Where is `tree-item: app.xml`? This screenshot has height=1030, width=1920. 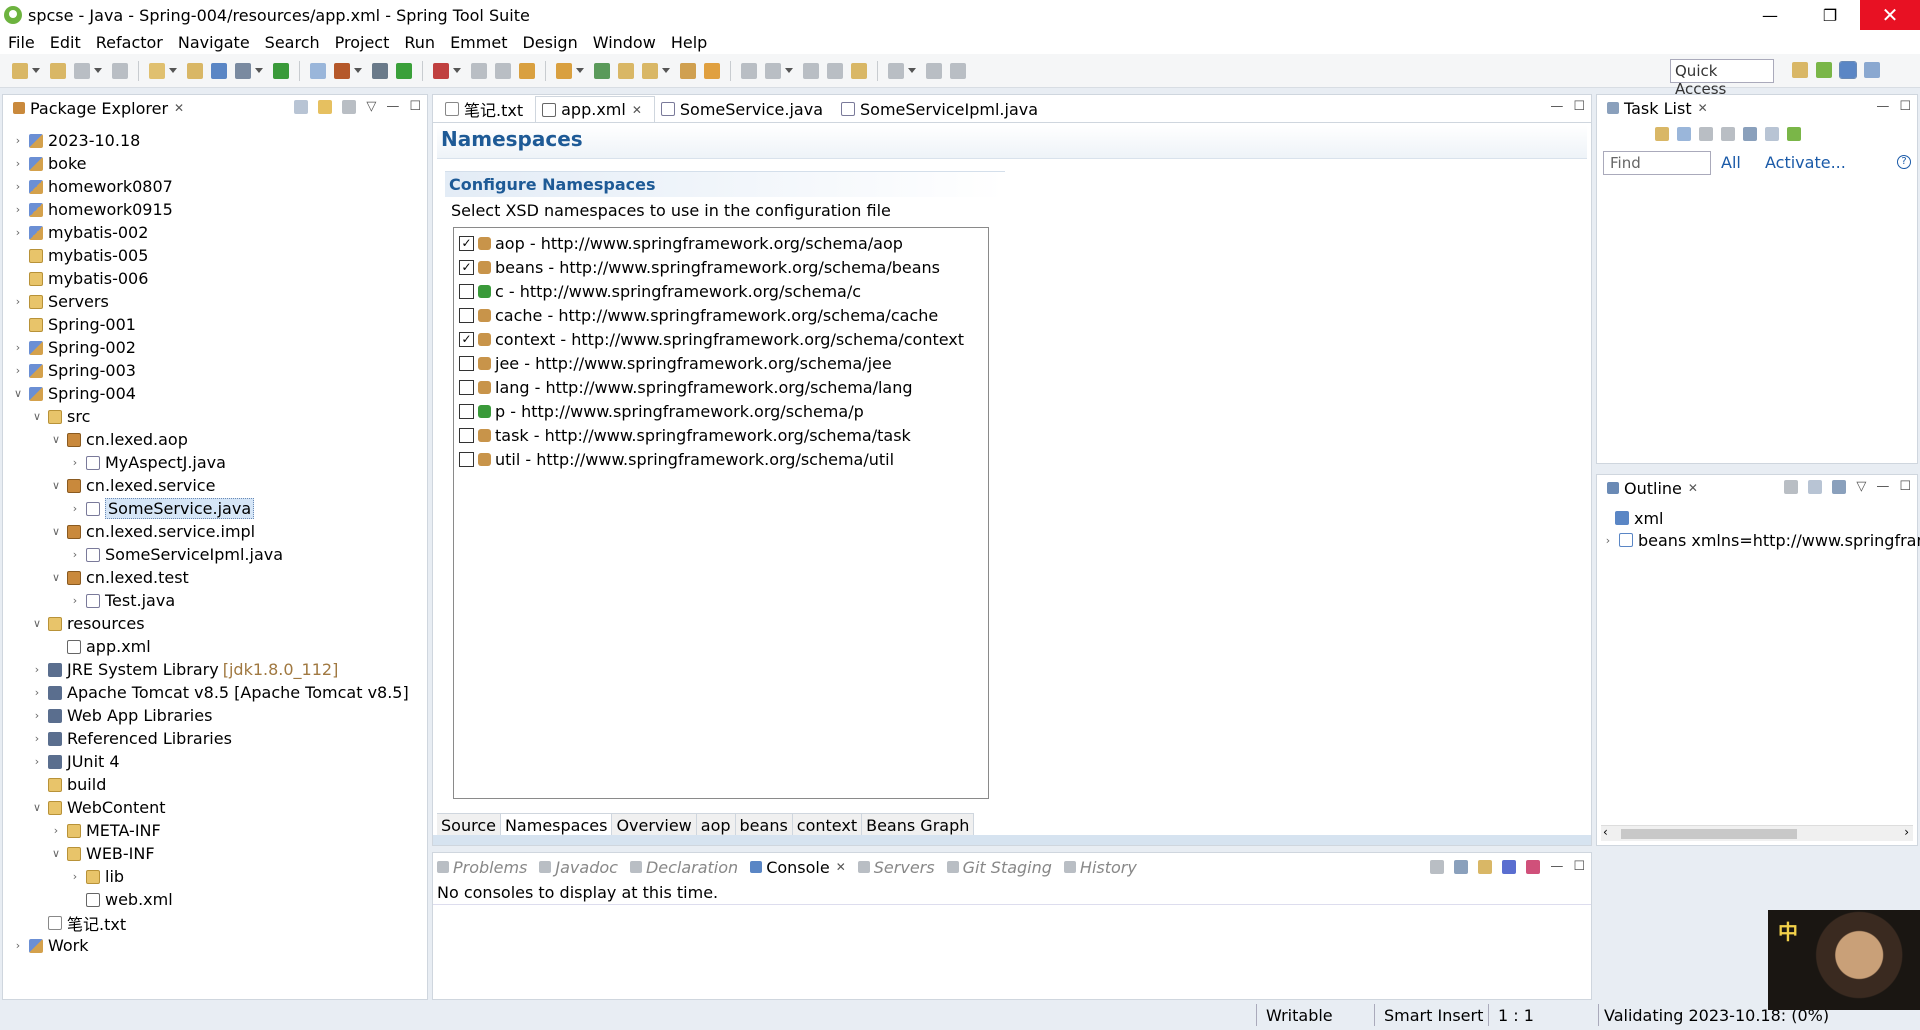 tree-item: app.xml is located at coordinates (100, 646).